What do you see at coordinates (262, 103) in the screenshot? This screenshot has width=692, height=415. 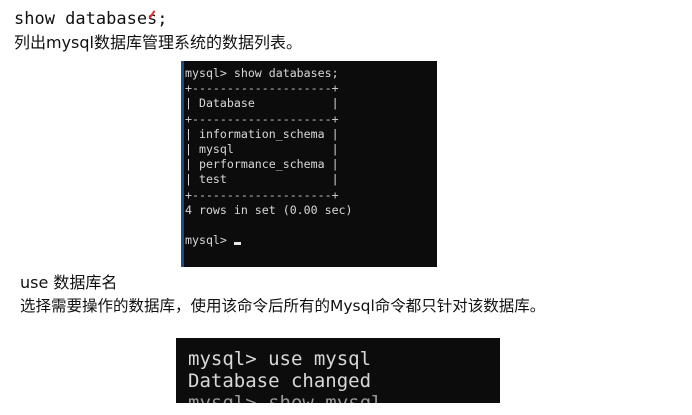 I see `table-header-row: | Database |` at bounding box center [262, 103].